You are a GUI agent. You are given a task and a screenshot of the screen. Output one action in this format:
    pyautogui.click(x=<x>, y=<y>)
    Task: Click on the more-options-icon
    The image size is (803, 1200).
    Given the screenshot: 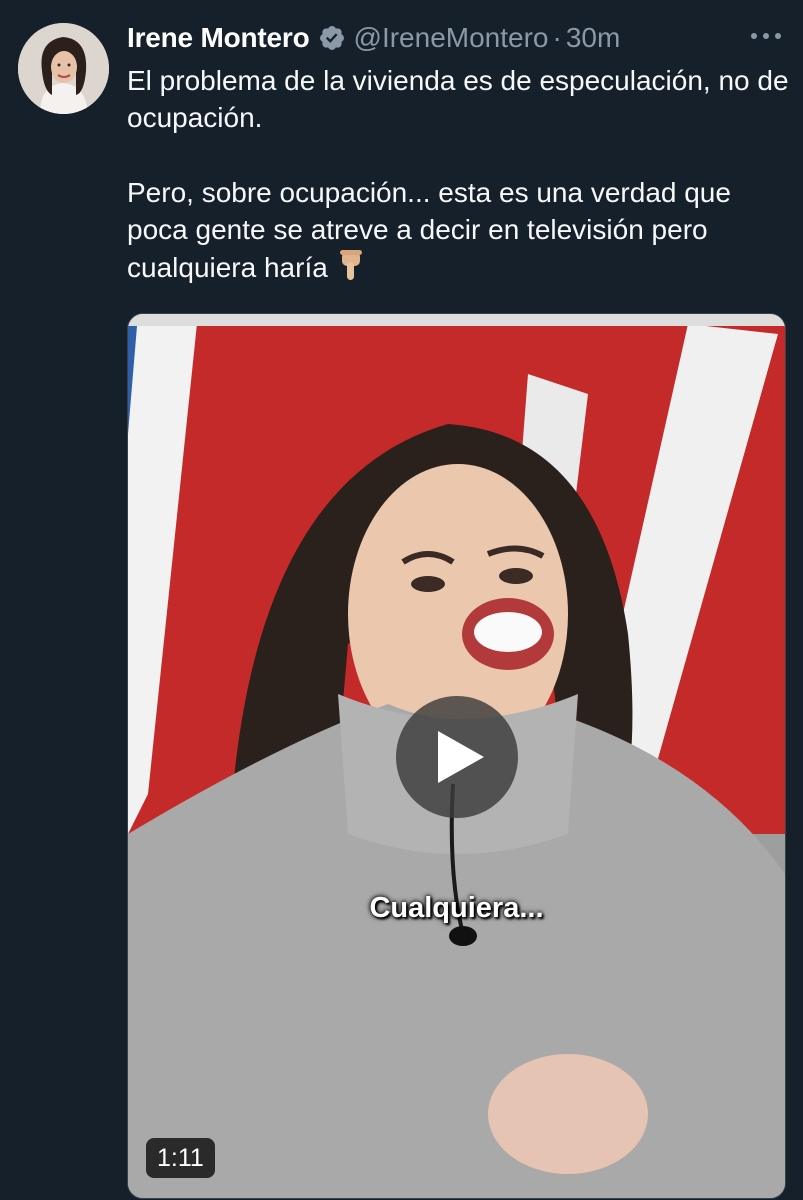 What is the action you would take?
    pyautogui.click(x=766, y=36)
    